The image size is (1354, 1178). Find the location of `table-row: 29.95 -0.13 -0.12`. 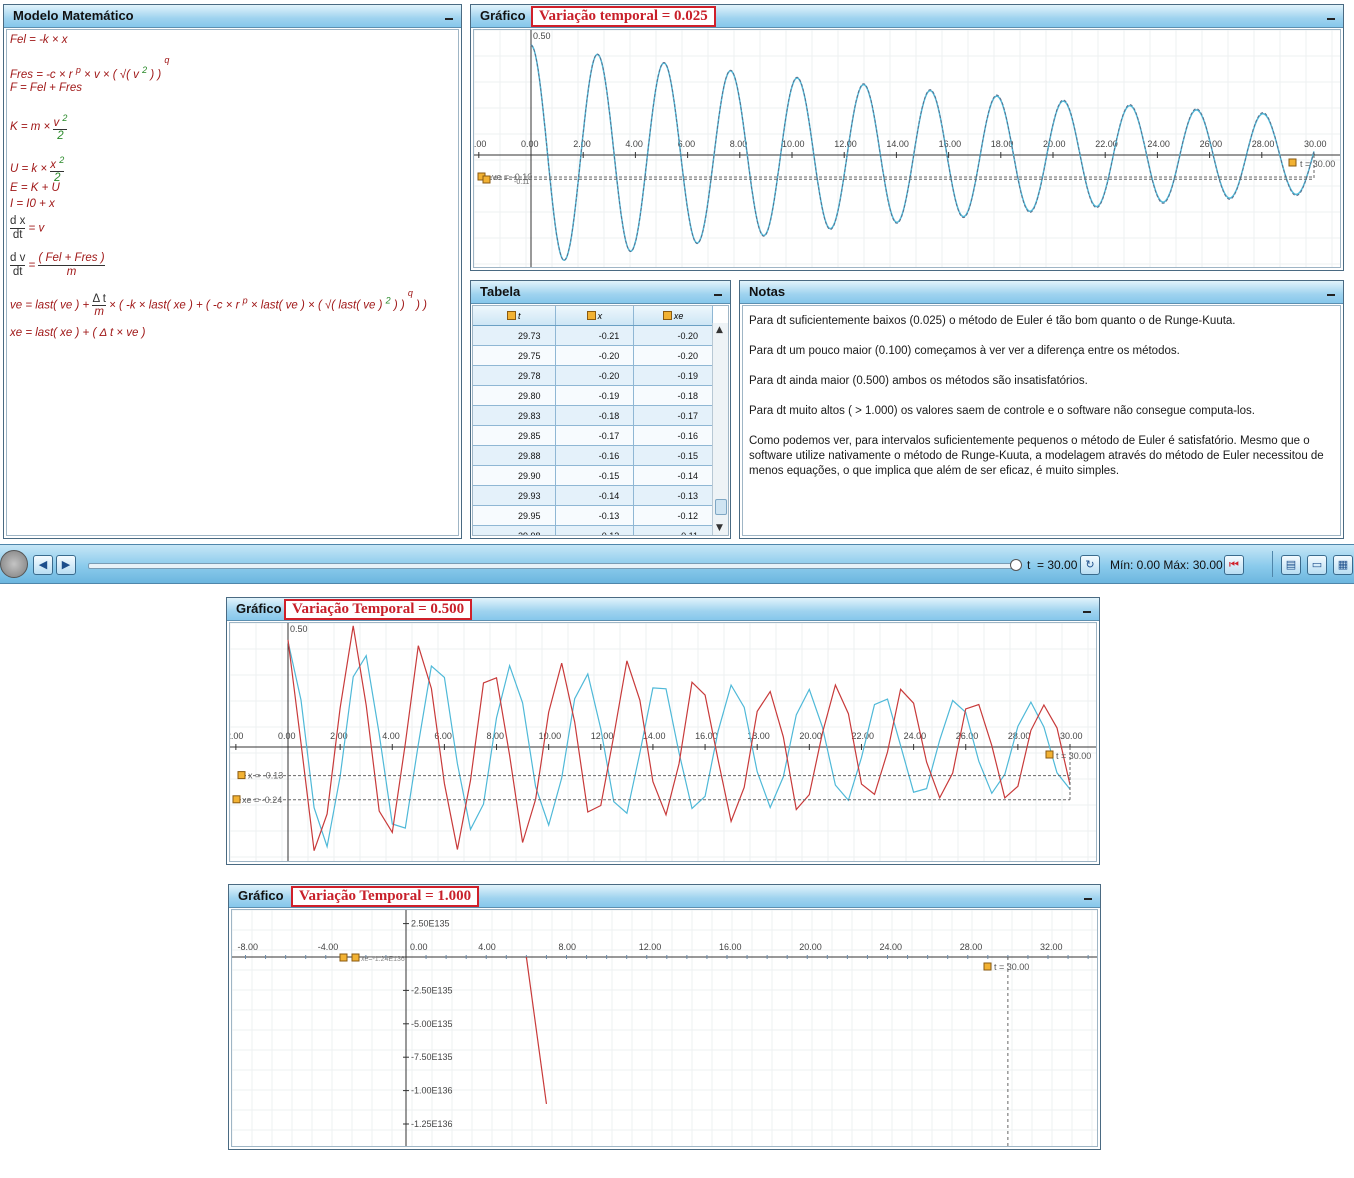

table-row: 29.95 -0.13 -0.12 is located at coordinates (593, 515).